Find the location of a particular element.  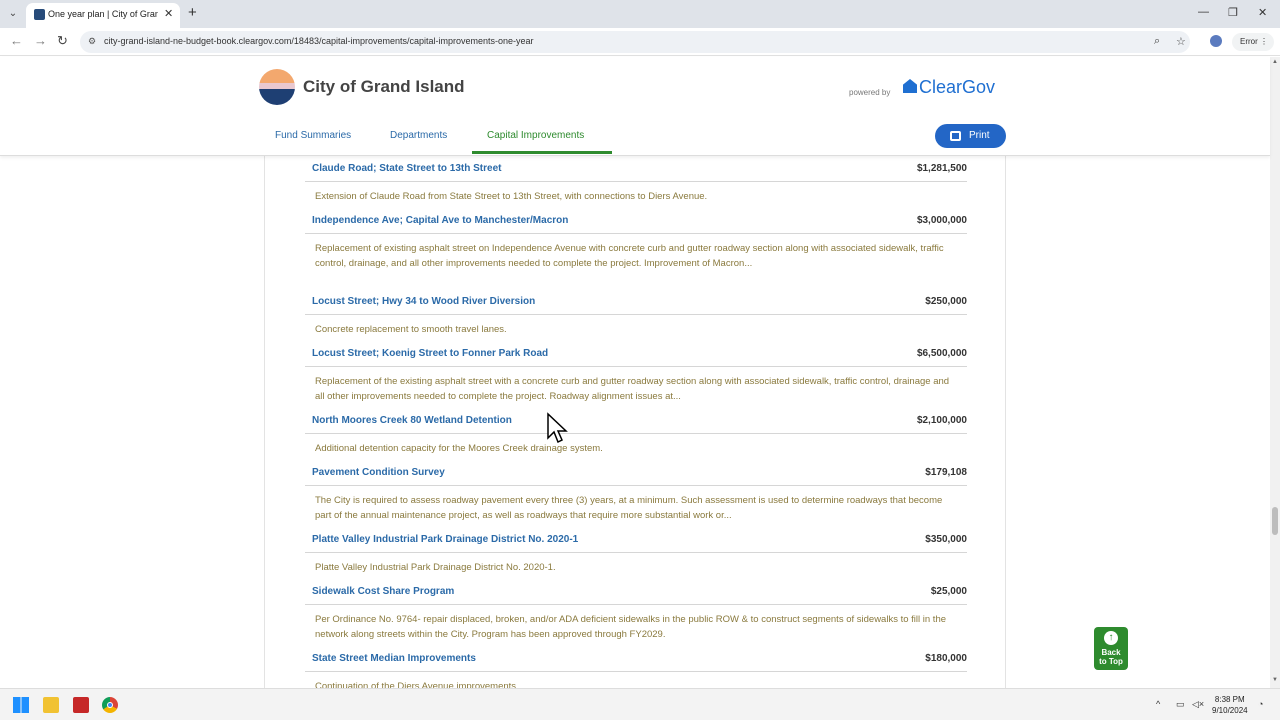

scroll-thumb is located at coordinates (1275, 521).